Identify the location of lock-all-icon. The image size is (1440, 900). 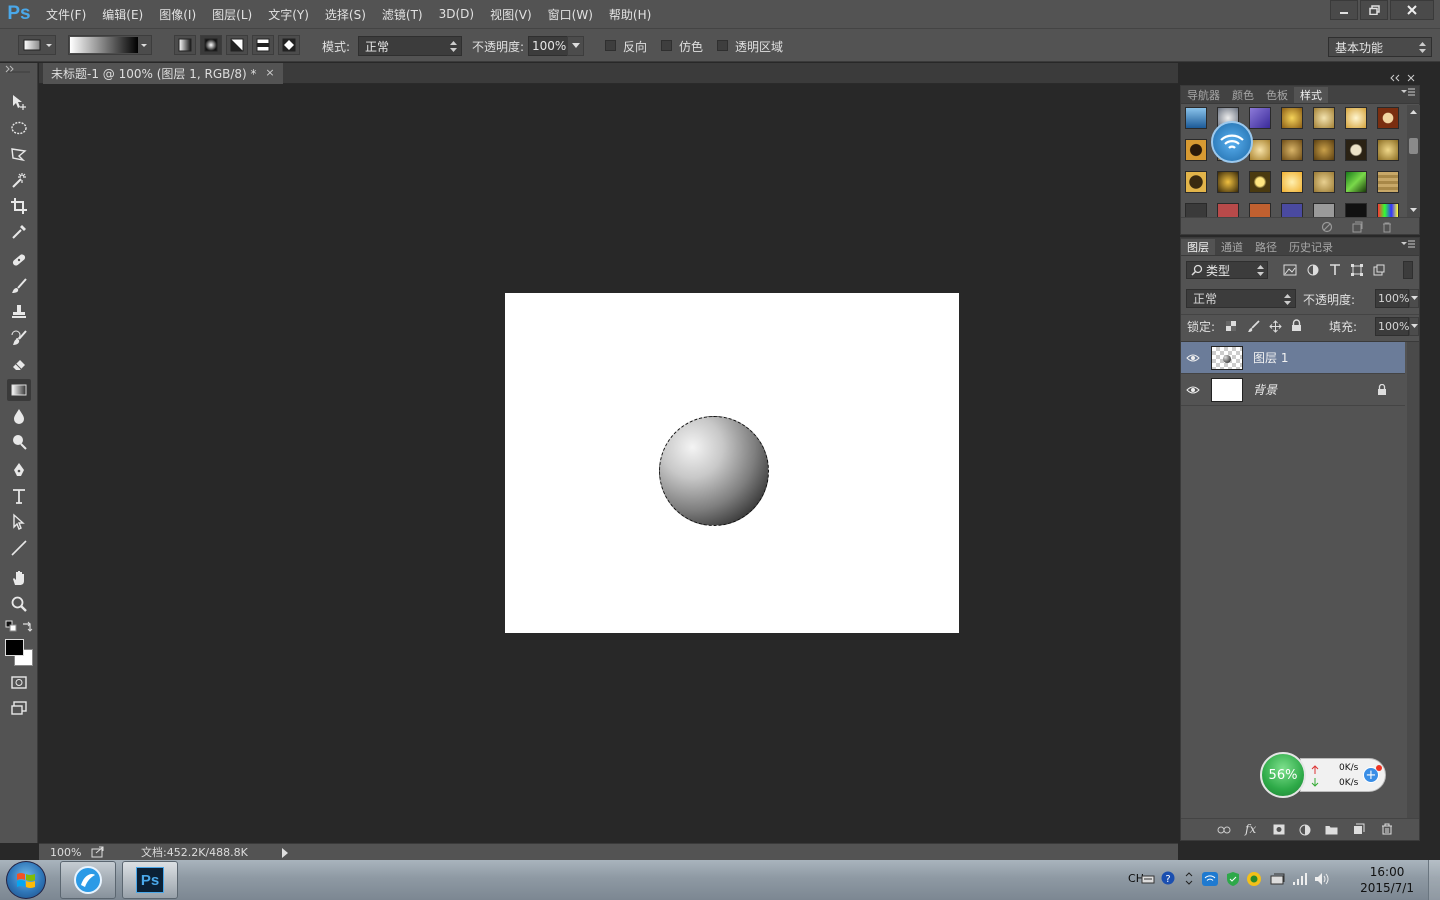
(1296, 325).